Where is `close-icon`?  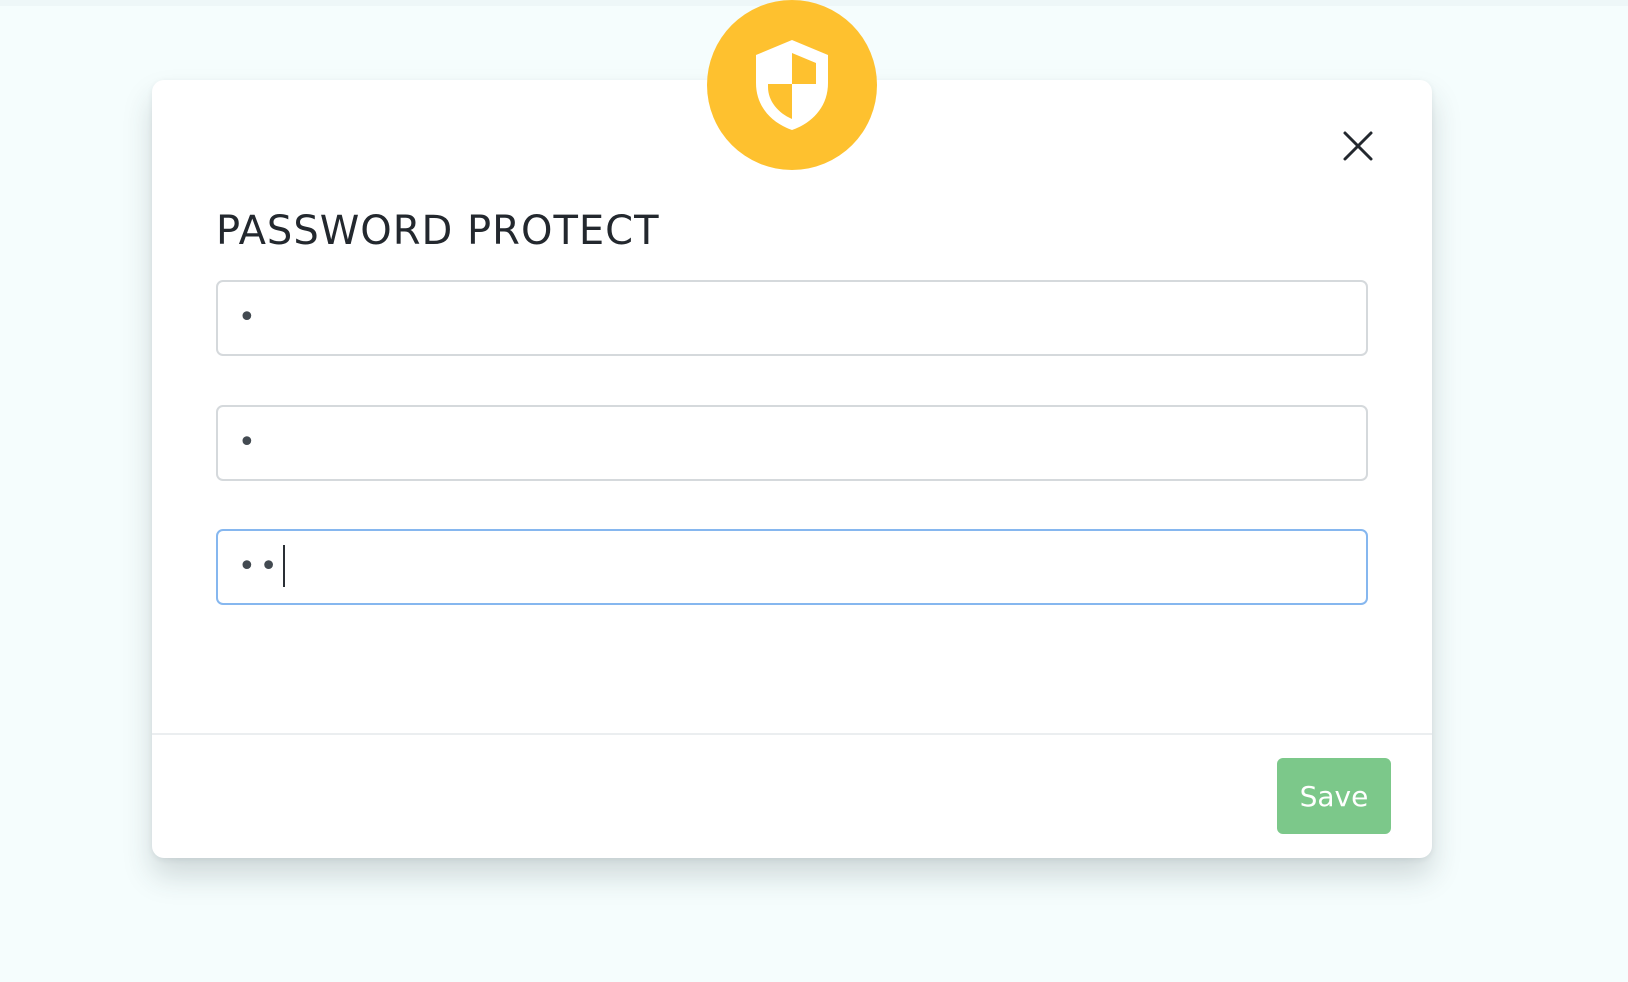 close-icon is located at coordinates (1358, 148).